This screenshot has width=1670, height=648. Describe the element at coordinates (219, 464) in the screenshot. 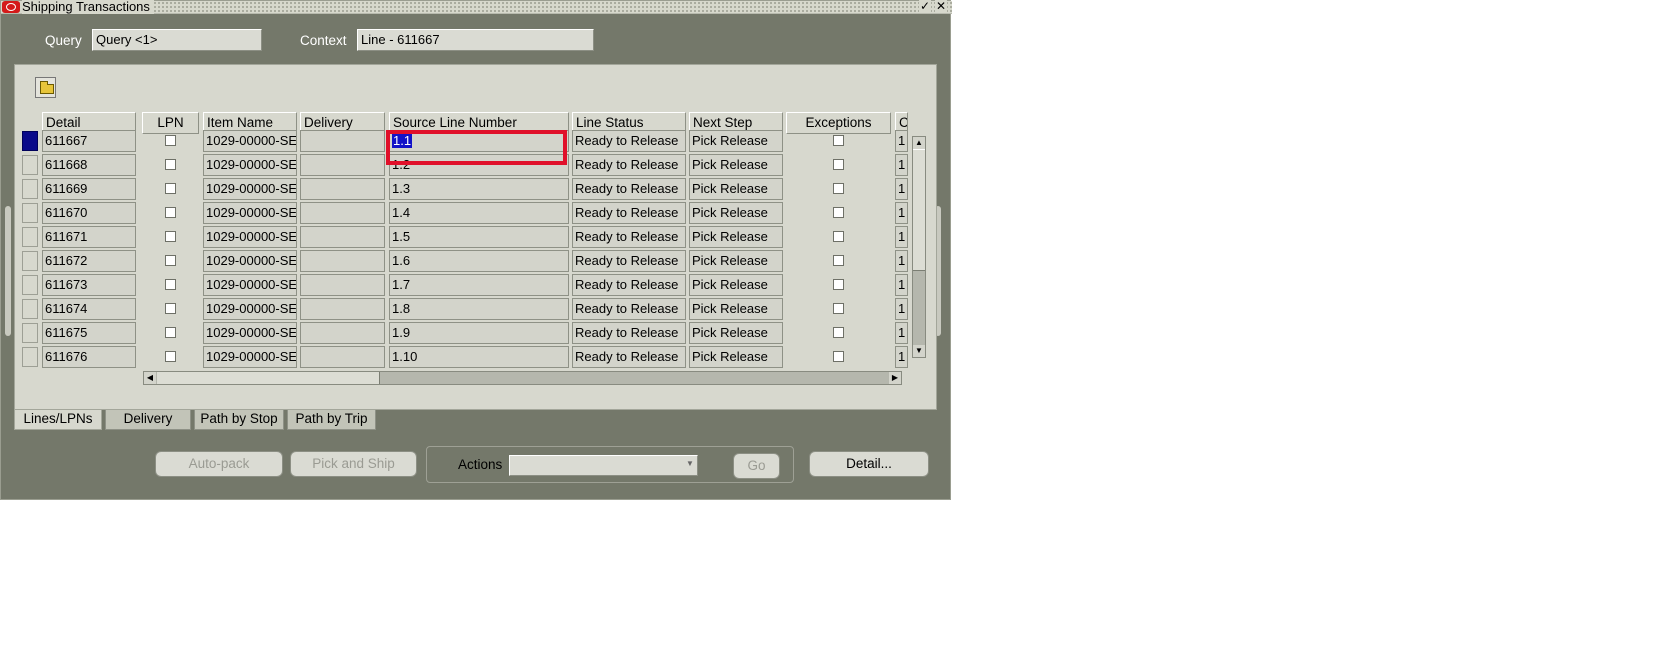

I see `auto-pack-button: Auto-pack` at that location.